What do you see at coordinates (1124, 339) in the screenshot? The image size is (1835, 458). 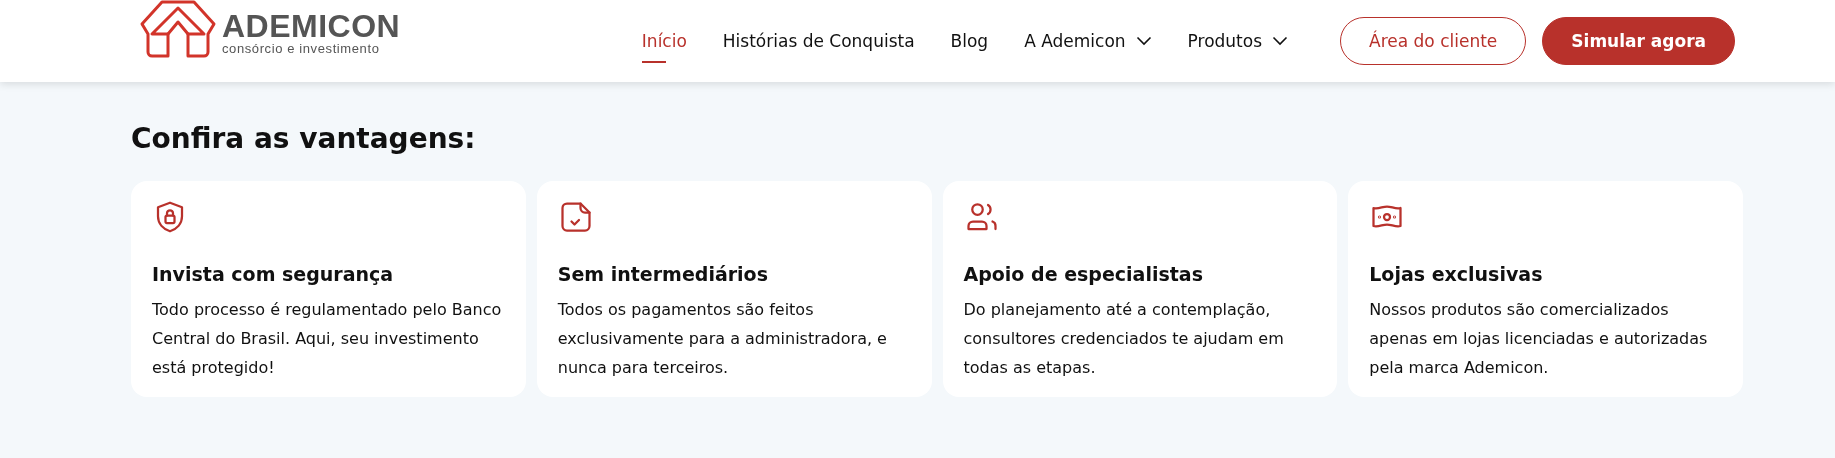 I see `card-text: Do planejamento até a contemplação, consultores credenciados te ajudam em todas as etapas.` at bounding box center [1124, 339].